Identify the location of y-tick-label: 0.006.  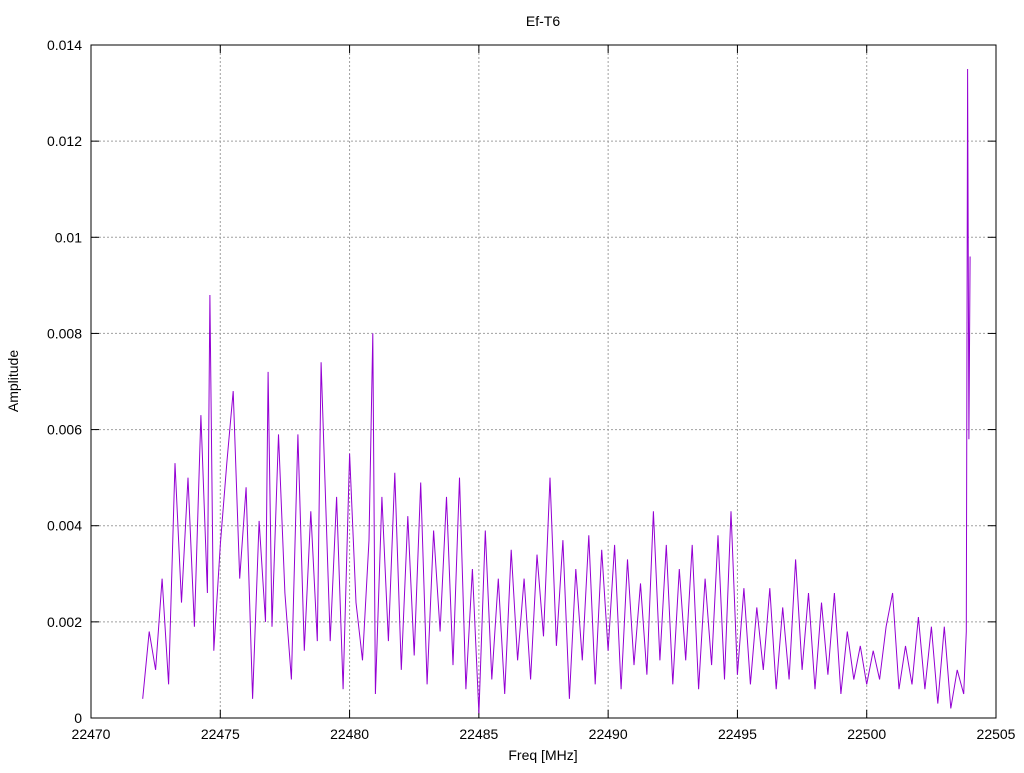
(64, 430).